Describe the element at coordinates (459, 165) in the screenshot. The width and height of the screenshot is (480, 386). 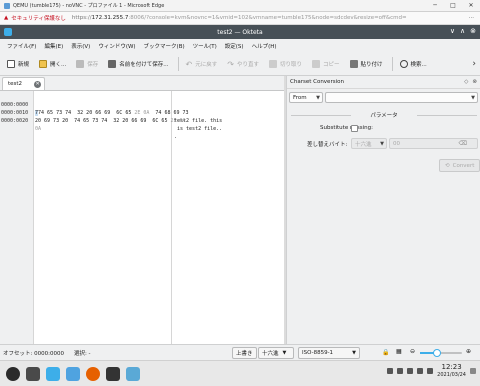
I see `convert-button: ⟲ Convert` at that location.